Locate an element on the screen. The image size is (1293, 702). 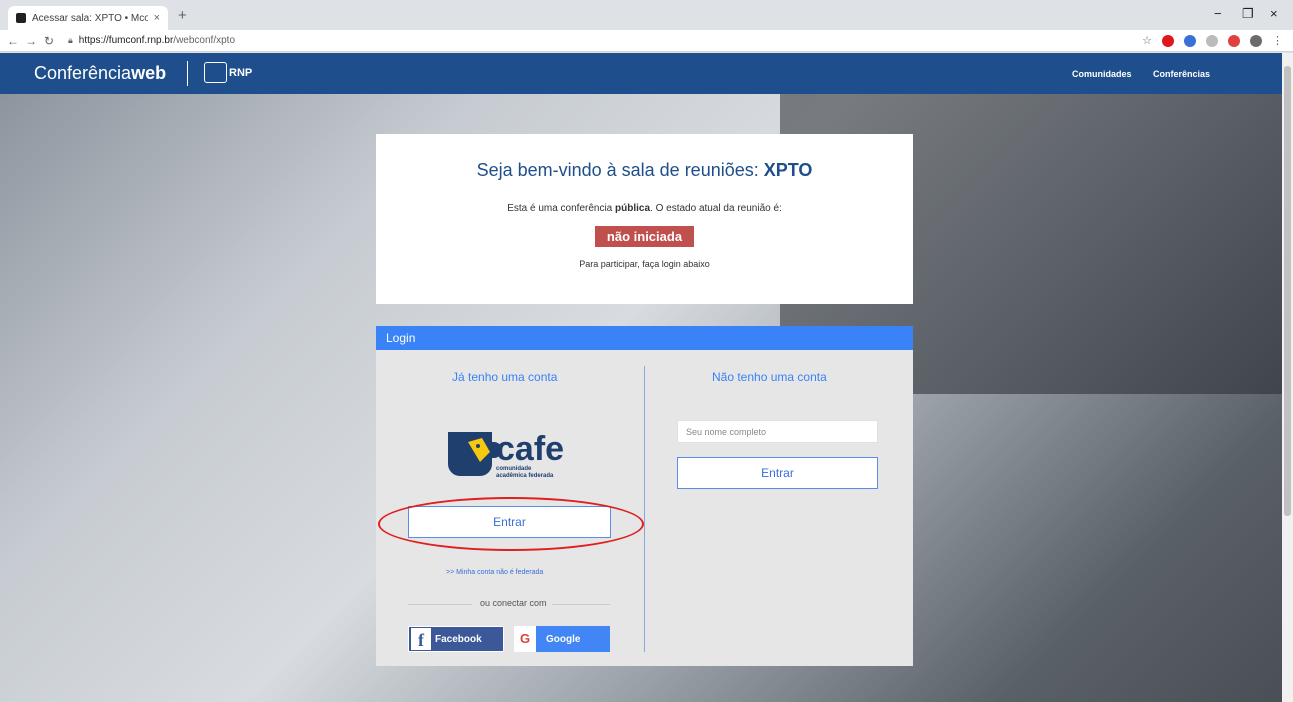
desc-prefix: Esta é uma conferência is located at coordinates (561, 208).